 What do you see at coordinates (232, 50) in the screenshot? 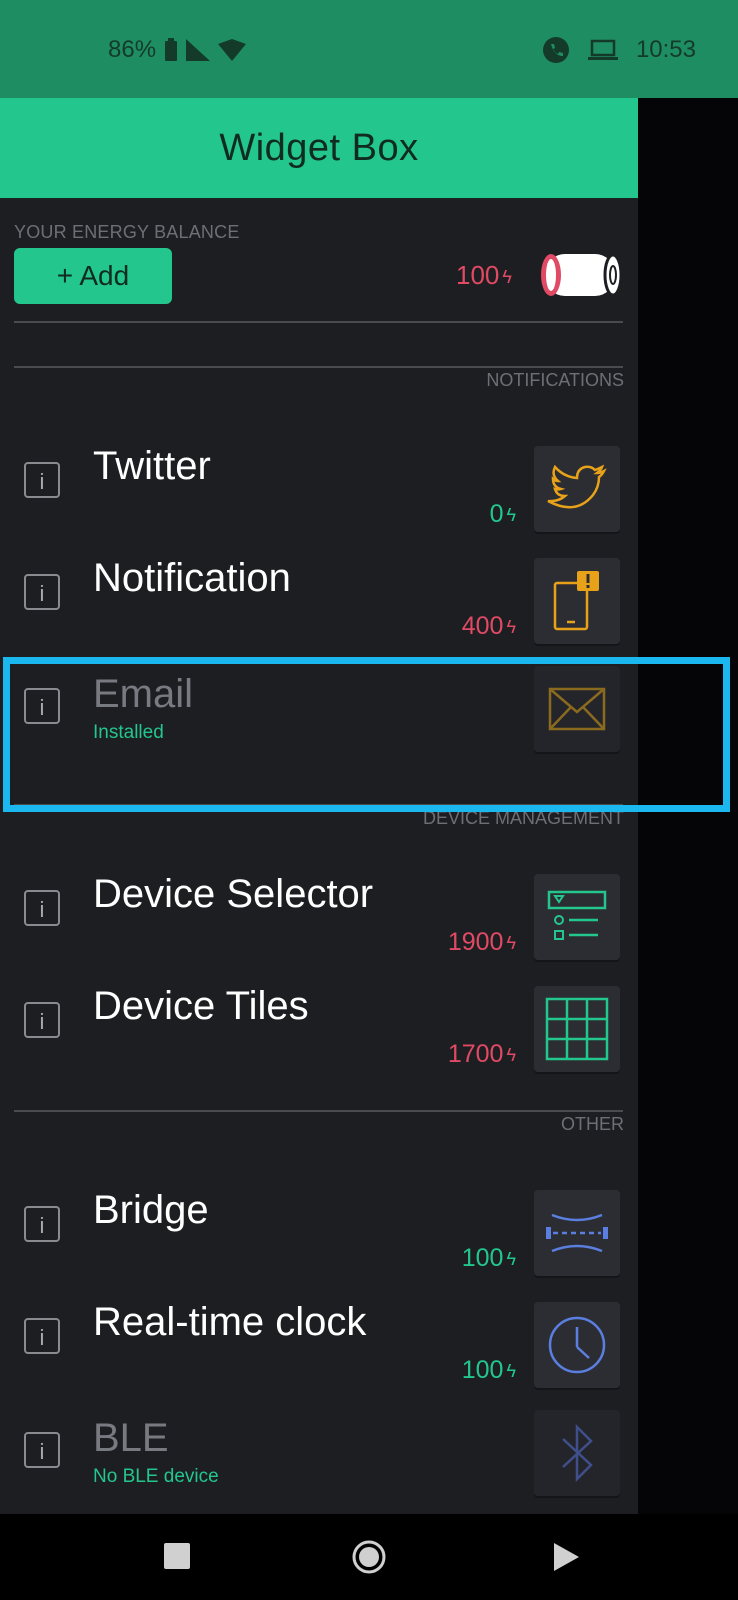
I see `wifi-icon` at bounding box center [232, 50].